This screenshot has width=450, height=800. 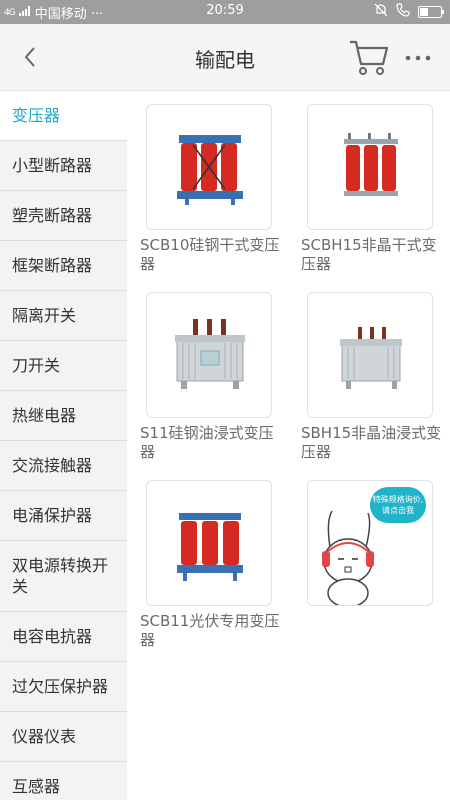 What do you see at coordinates (52, 515) in the screenshot?
I see `sidebar-item-label: 电涌保护器` at bounding box center [52, 515].